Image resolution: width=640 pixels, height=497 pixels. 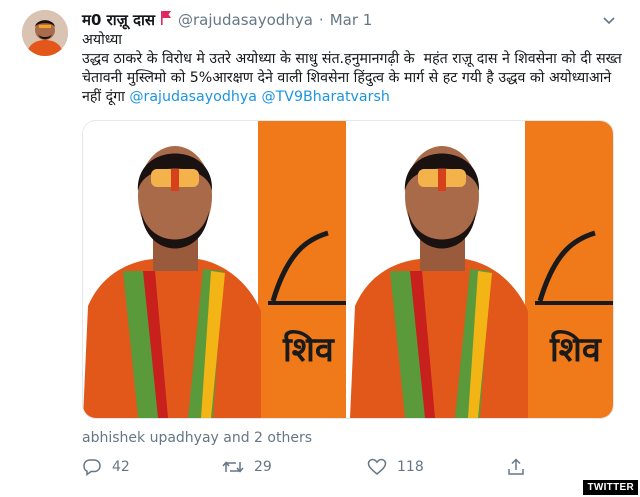 I want to click on retweet-count: 29, so click(x=263, y=467).